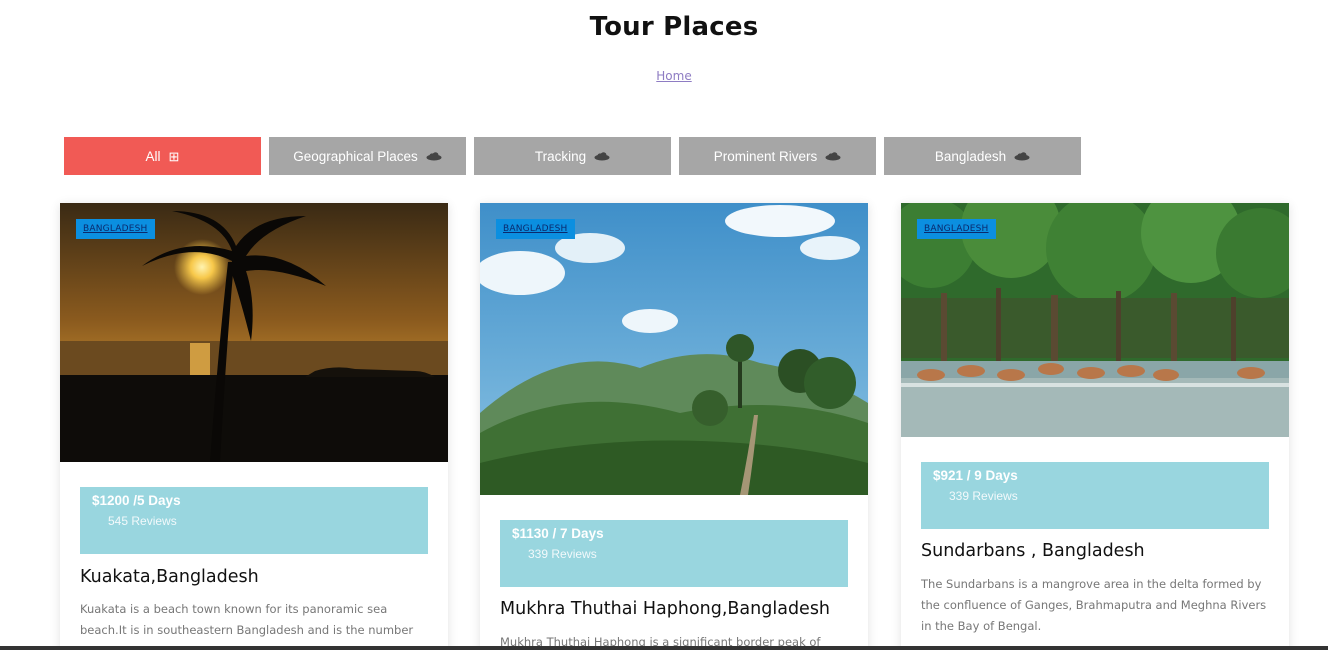 This screenshot has height=650, width=1328. What do you see at coordinates (142, 521) in the screenshot?
I see `card-reviews: 545 Reviews` at bounding box center [142, 521].